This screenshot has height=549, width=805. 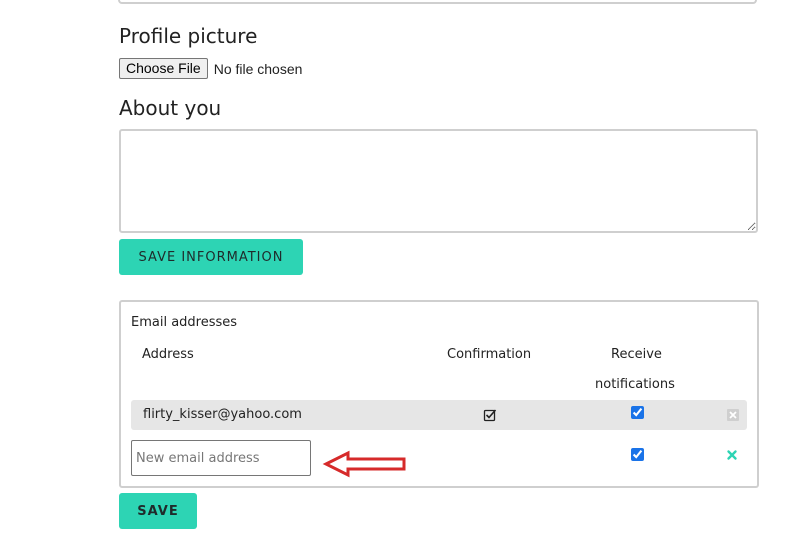 I want to click on column-header-notifications-line1: Receive, so click(x=636, y=354).